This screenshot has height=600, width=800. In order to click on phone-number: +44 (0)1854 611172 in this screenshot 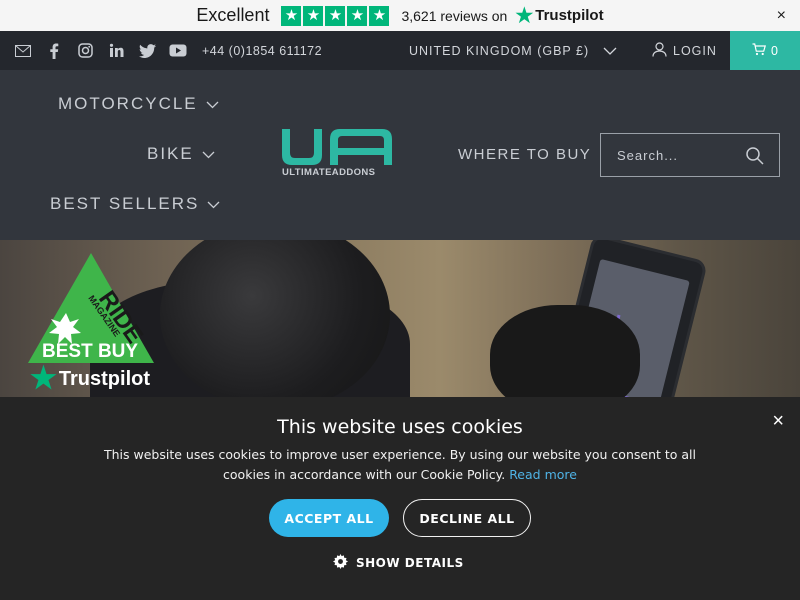, I will do `click(262, 51)`.